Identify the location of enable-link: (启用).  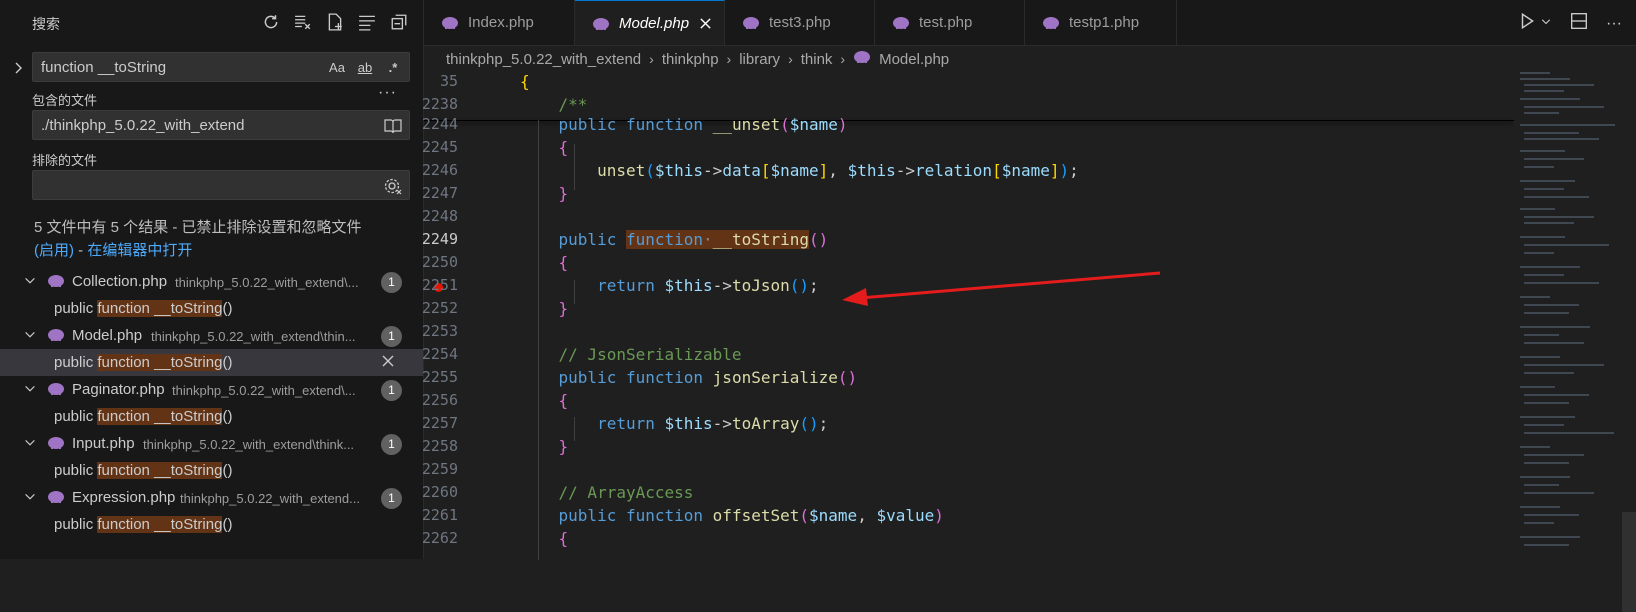
(54, 250).